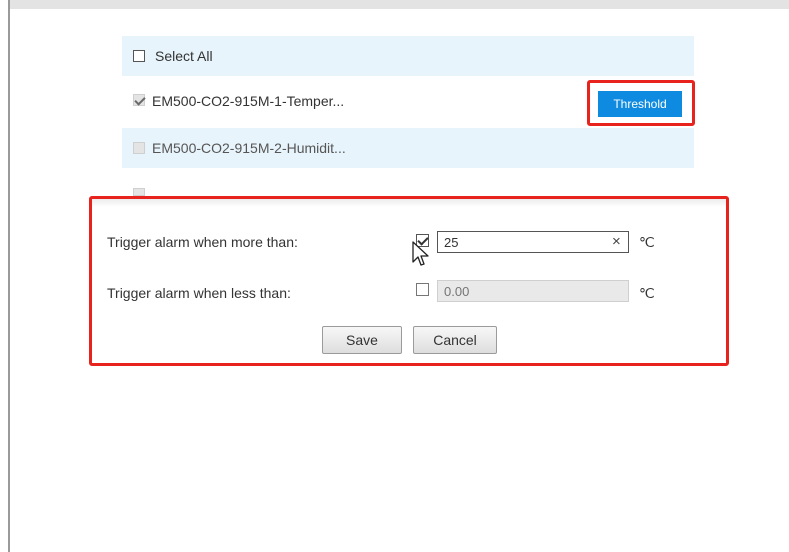  I want to click on window-top-border, so click(394, 4).